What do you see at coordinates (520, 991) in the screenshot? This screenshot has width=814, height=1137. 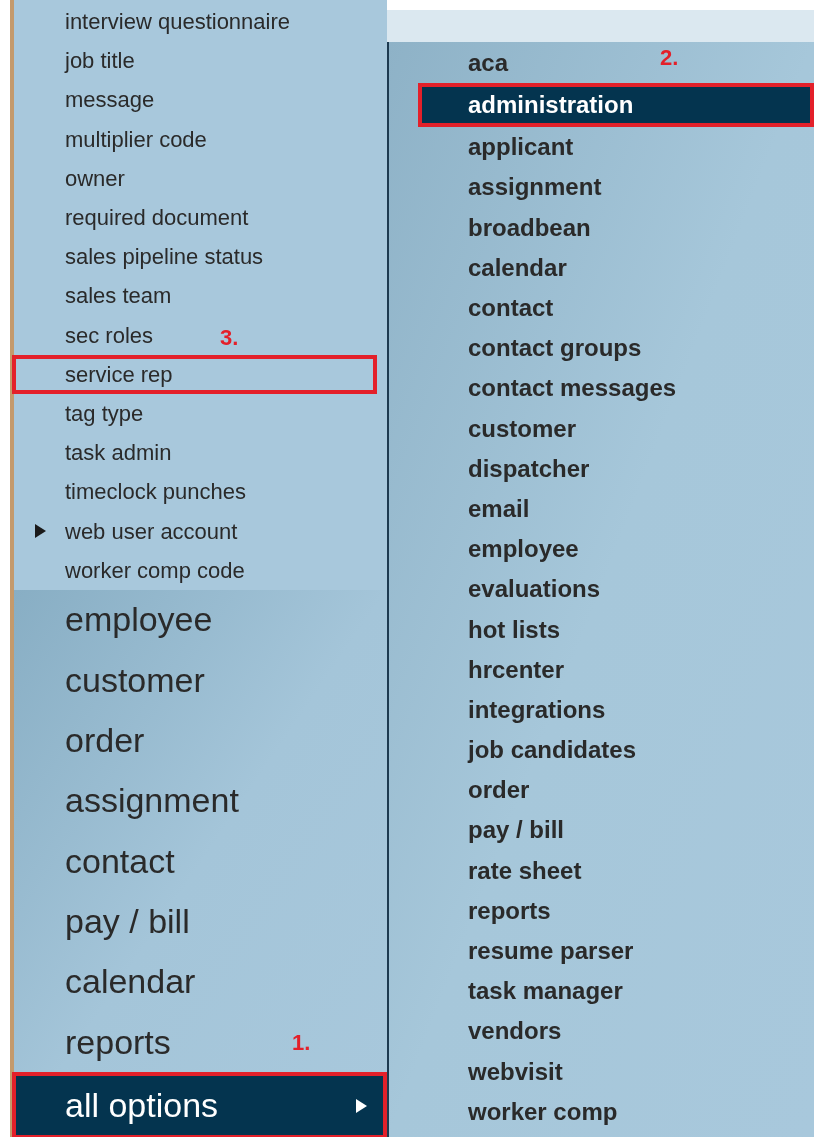 I see `options-menu-item: task manager` at bounding box center [520, 991].